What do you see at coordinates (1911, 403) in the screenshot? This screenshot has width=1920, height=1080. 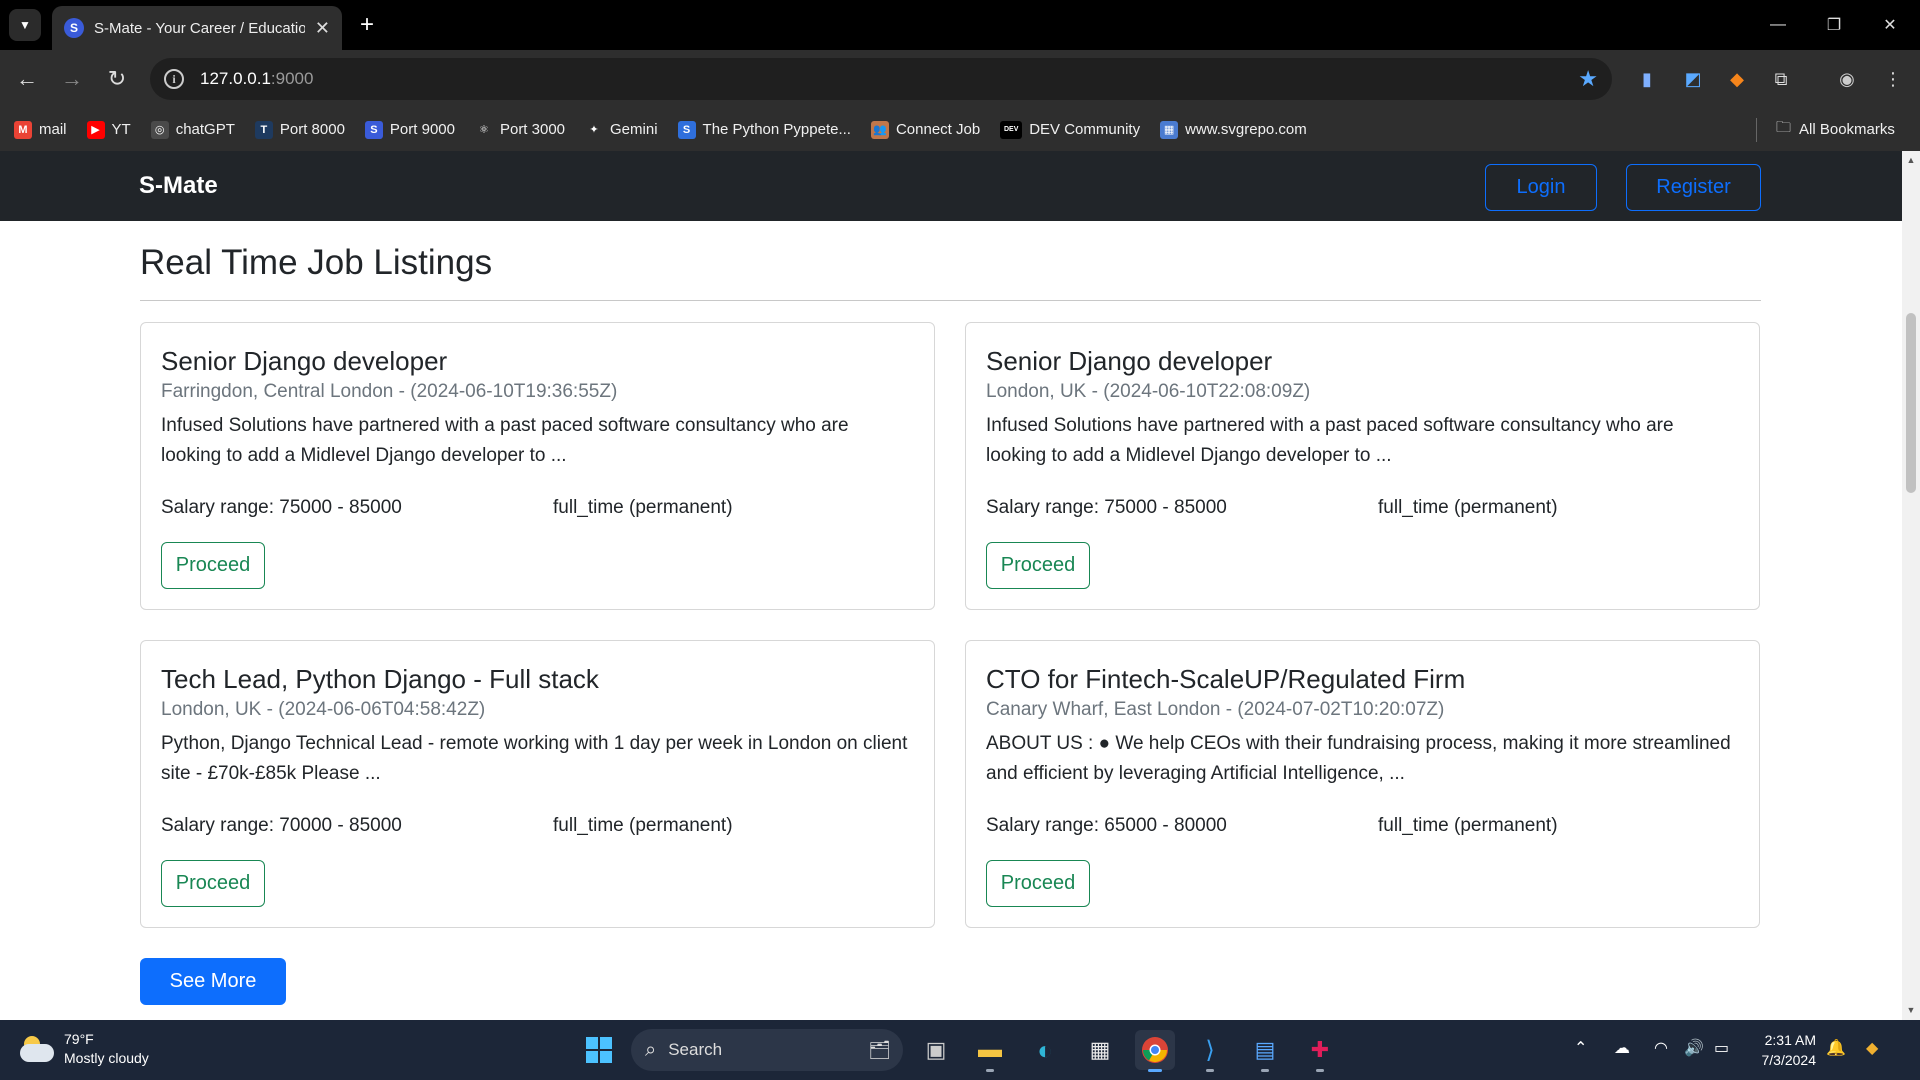 I see `scrollbar-thumb` at bounding box center [1911, 403].